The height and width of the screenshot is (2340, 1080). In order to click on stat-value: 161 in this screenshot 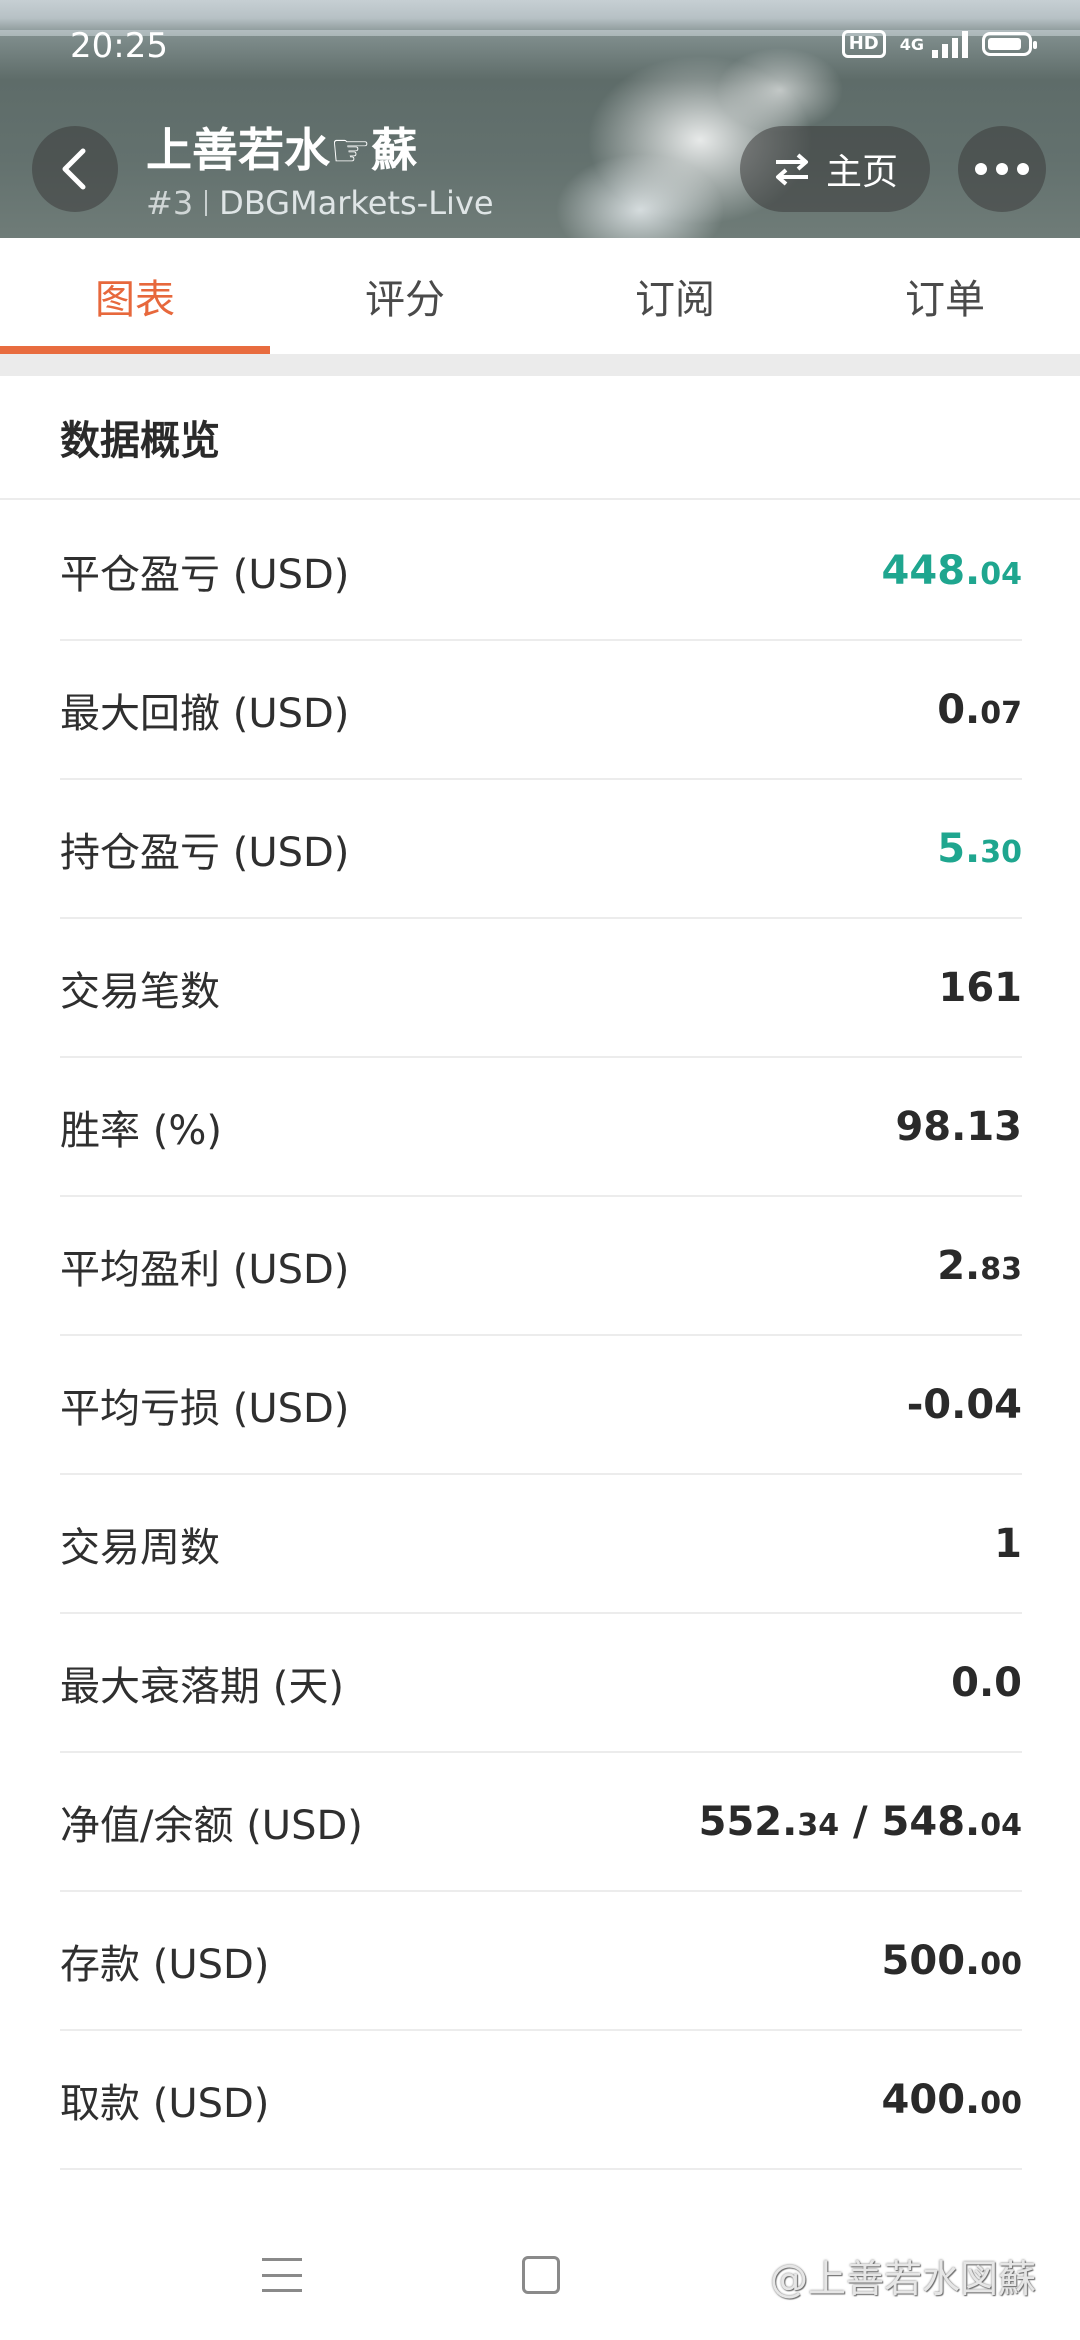, I will do `click(981, 988)`.